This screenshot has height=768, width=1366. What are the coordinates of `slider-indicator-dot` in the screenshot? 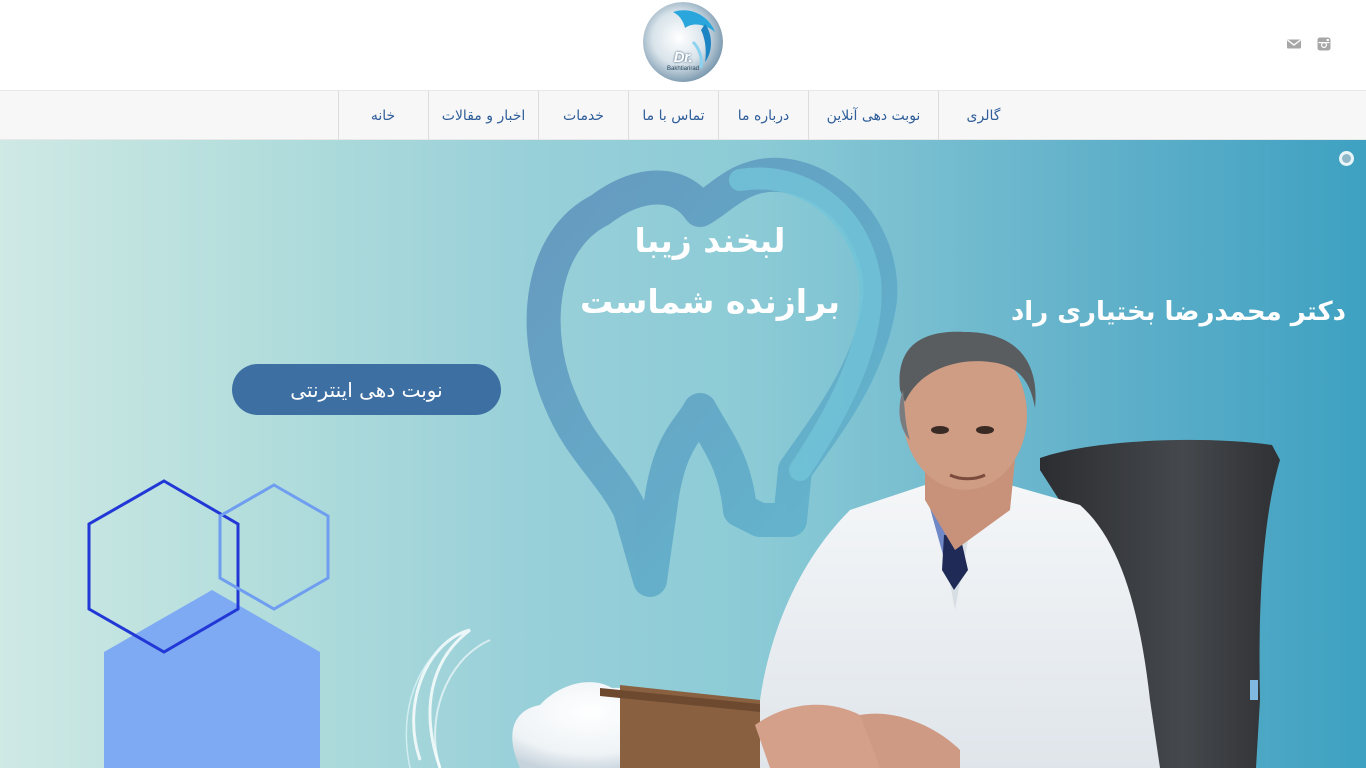 It's located at (1346, 158).